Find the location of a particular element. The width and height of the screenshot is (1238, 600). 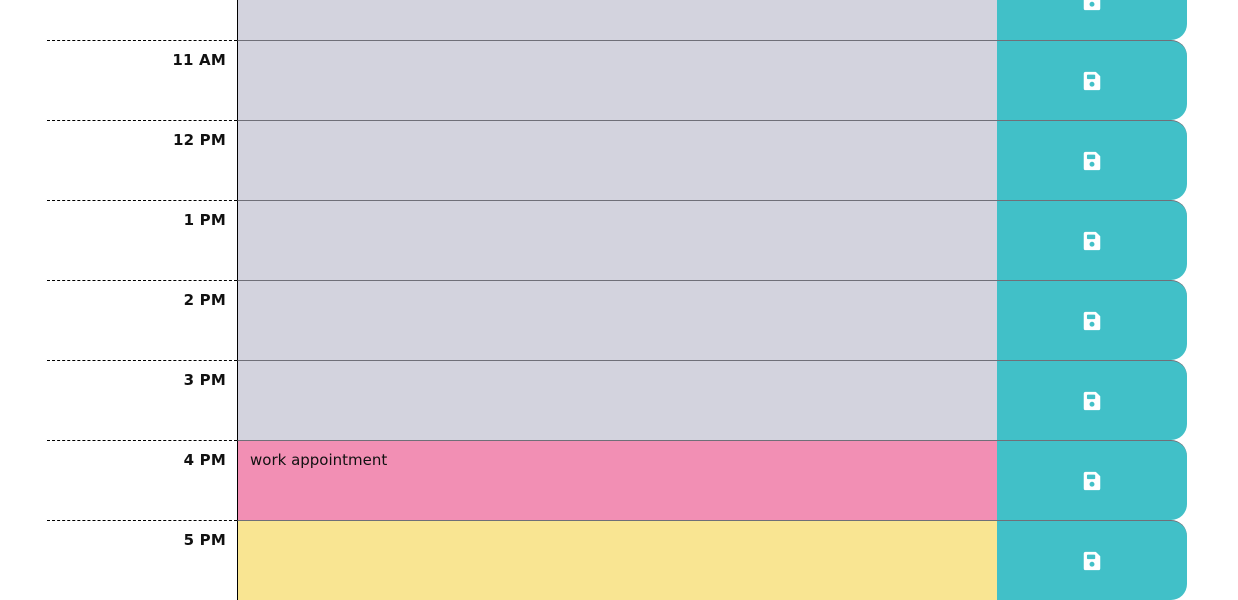

time-block: 3 PM is located at coordinates (619, 400).